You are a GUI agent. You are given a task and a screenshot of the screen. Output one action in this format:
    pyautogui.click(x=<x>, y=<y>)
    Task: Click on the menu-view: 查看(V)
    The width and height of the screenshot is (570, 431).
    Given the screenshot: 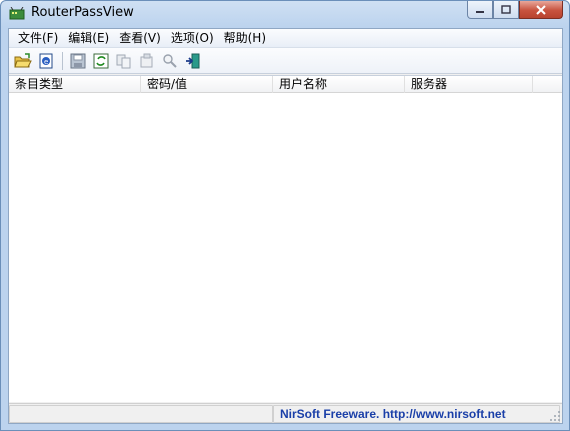 What is the action you would take?
    pyautogui.click(x=140, y=38)
    